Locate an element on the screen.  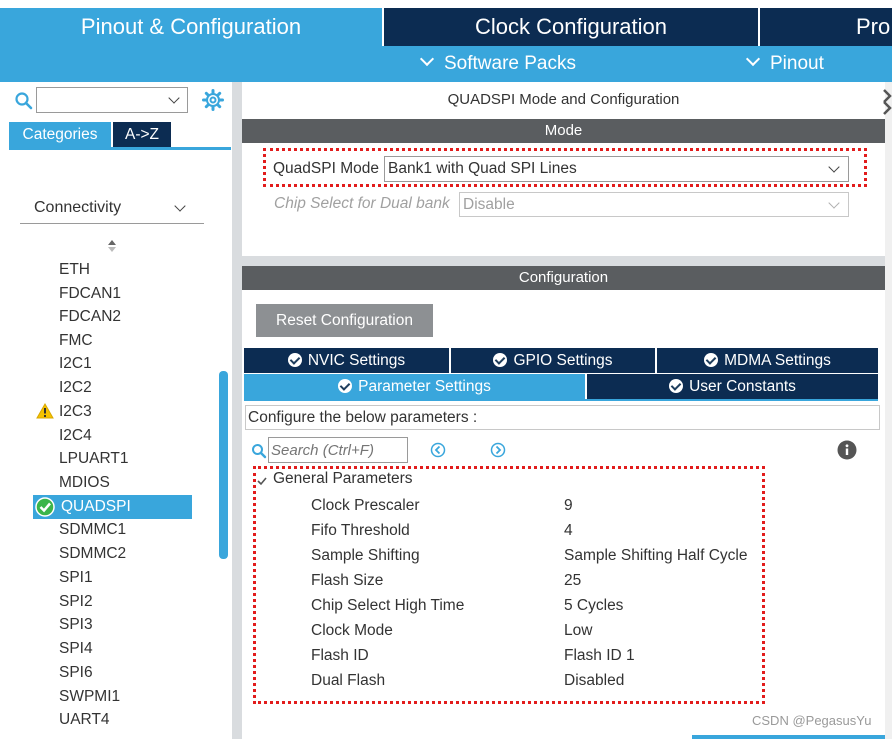
param-value: Low is located at coordinates (578, 630).